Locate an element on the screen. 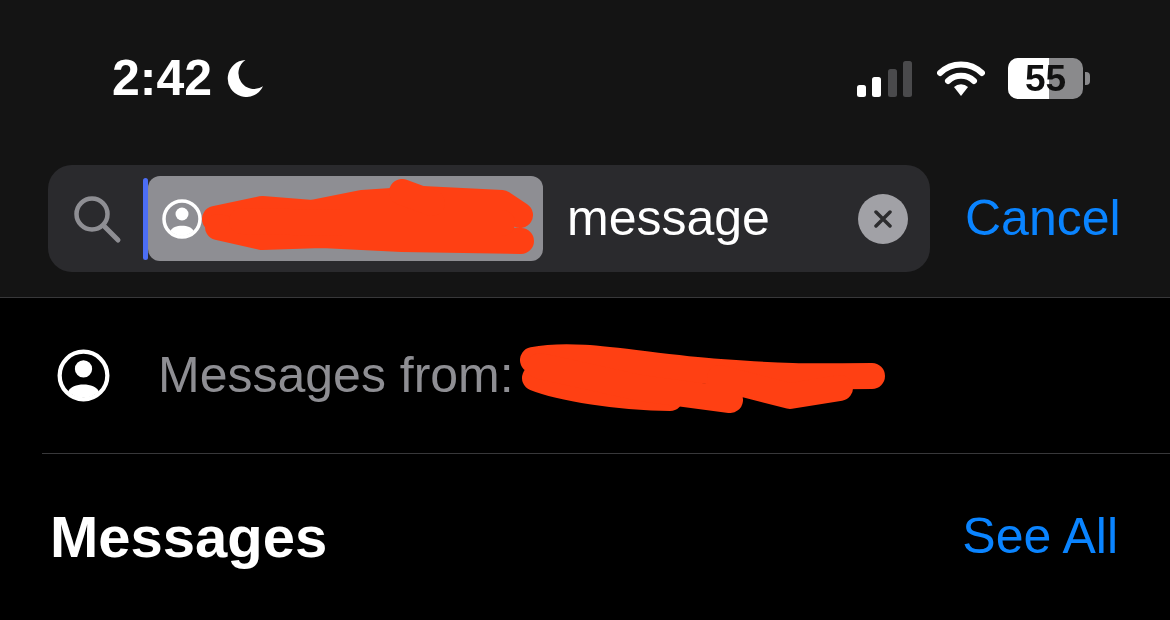 The width and height of the screenshot is (1170, 620). search-icon is located at coordinates (97, 218).